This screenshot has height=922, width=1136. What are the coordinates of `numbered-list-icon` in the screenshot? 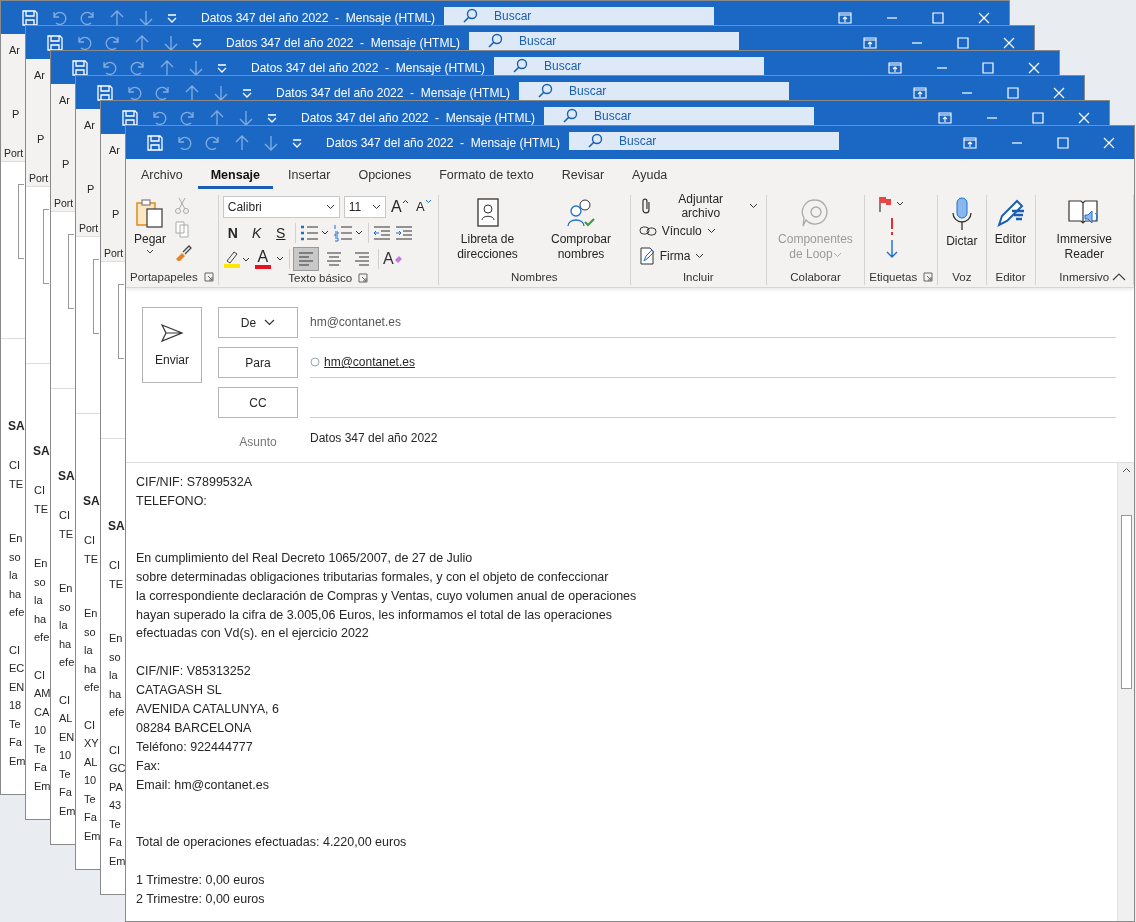 It's located at (348, 232).